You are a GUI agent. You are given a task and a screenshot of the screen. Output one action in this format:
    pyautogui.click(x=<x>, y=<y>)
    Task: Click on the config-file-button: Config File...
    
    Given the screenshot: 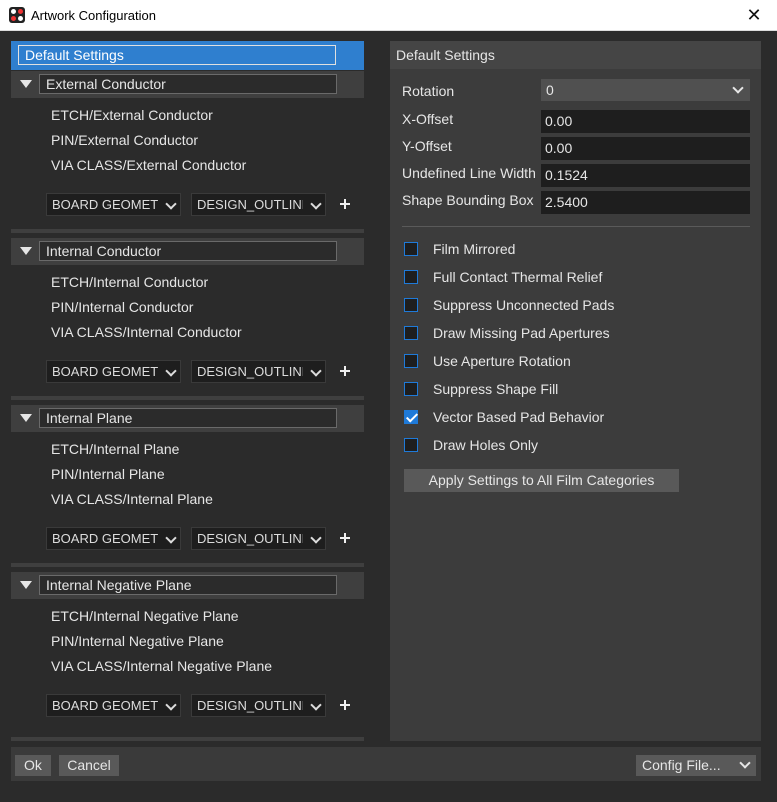 What is the action you would take?
    pyautogui.click(x=696, y=765)
    